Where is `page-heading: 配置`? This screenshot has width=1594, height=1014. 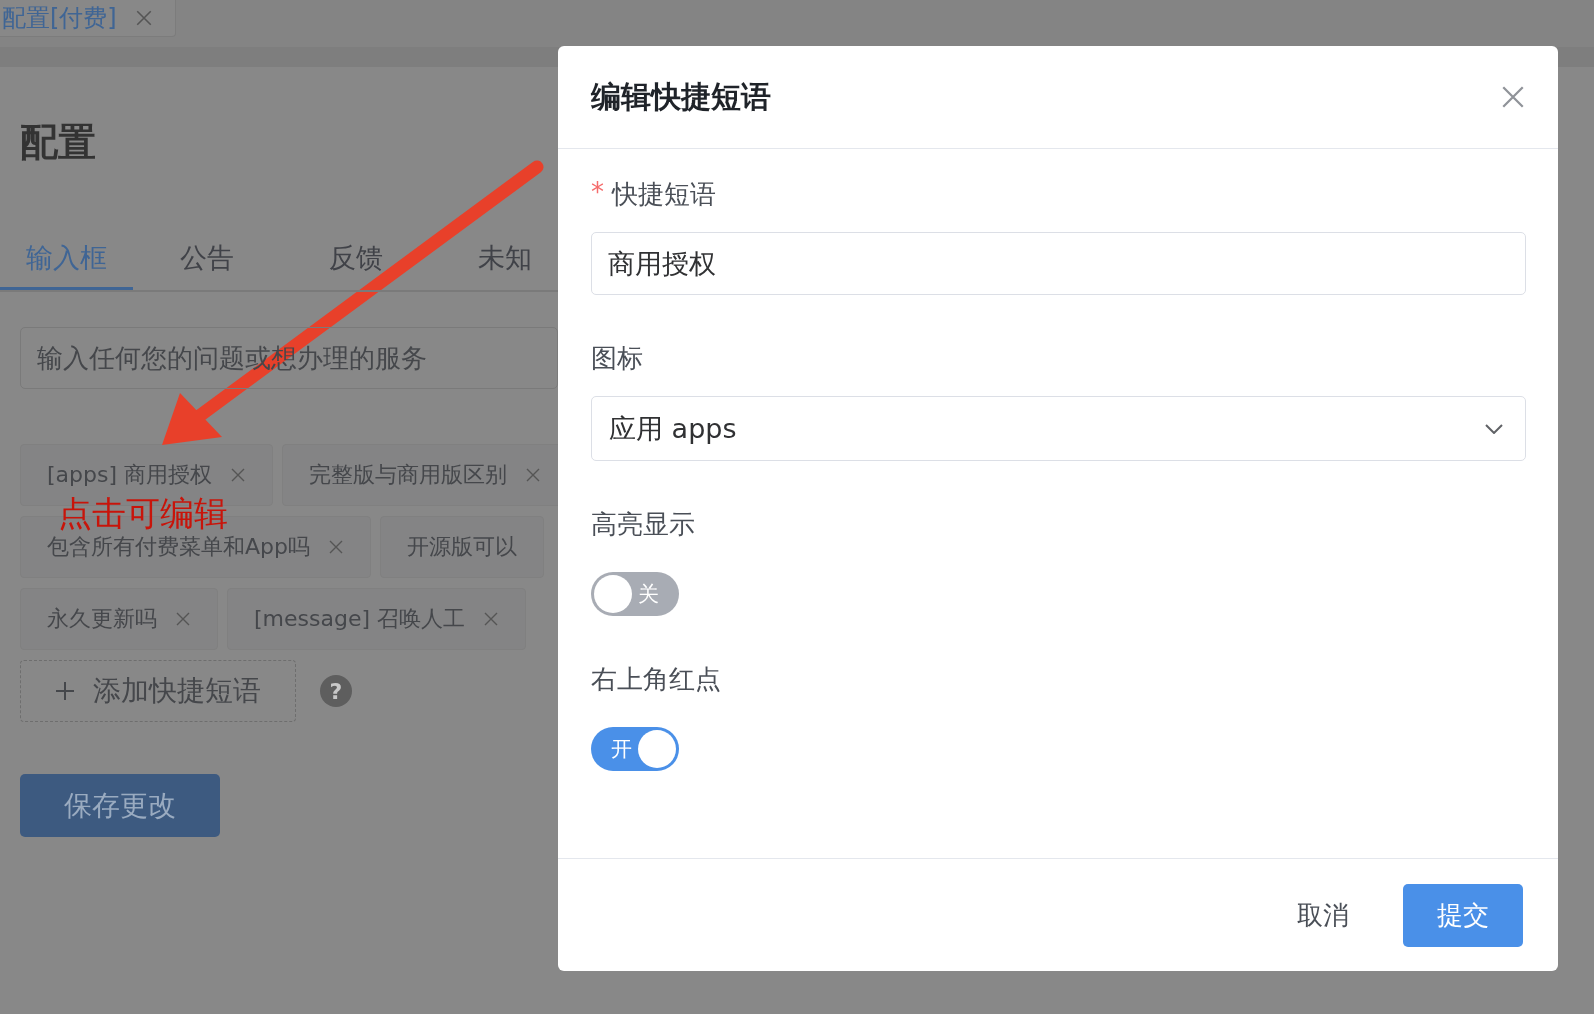
page-heading: 配置 is located at coordinates (58, 142).